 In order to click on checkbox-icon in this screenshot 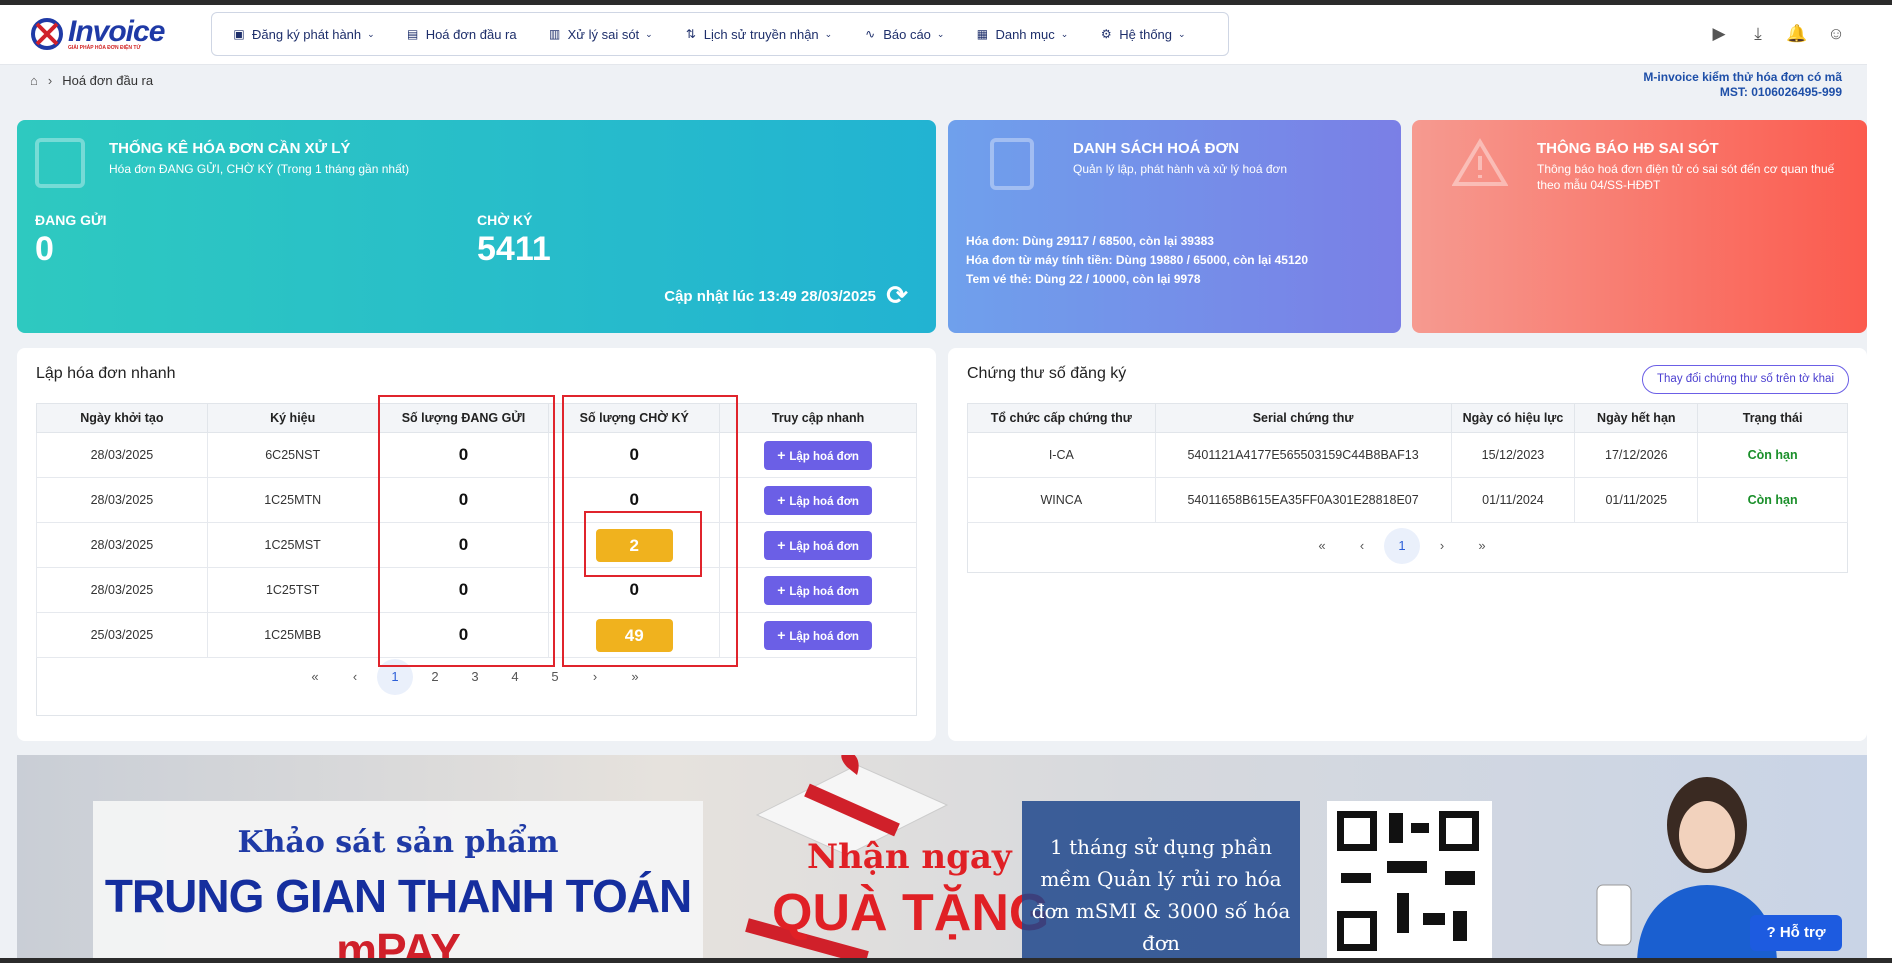, I will do `click(60, 163)`.